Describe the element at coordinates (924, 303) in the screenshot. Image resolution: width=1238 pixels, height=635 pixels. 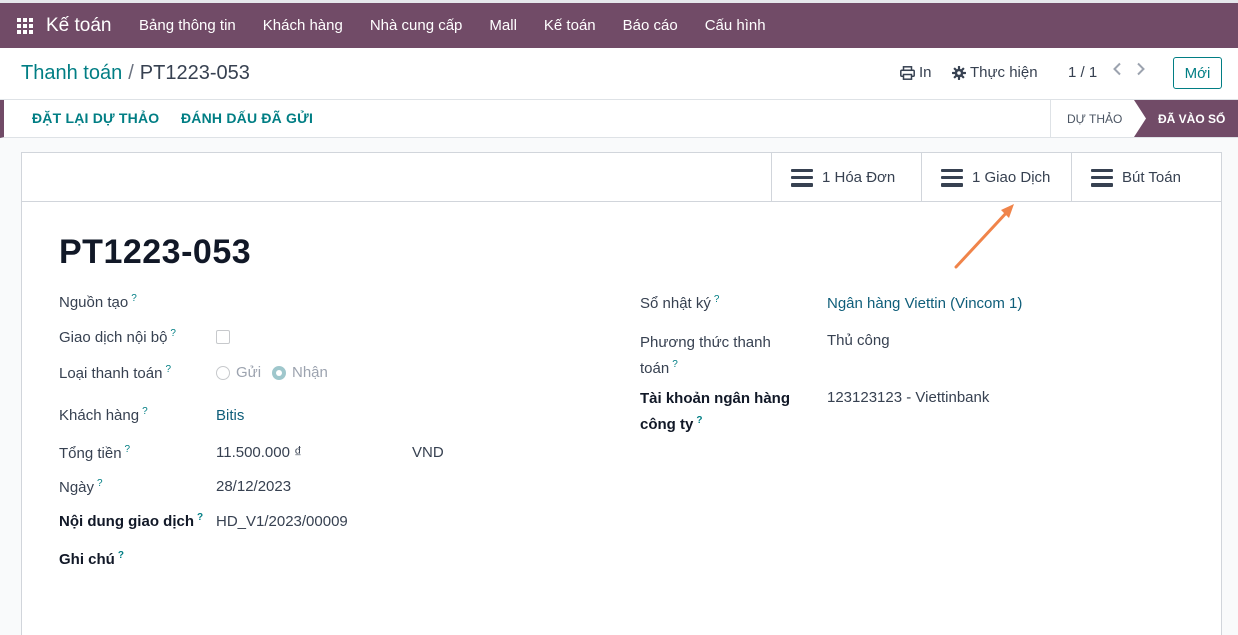
I see `journal-value: Ngân hàng Viettin (Vincom 1)` at that location.